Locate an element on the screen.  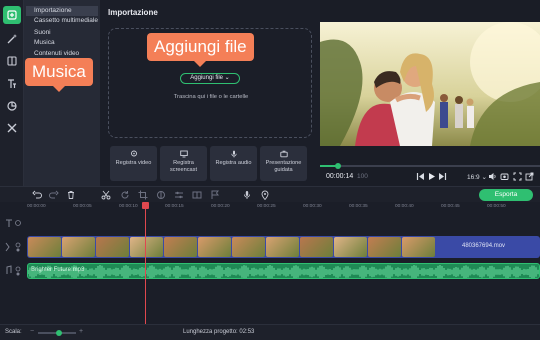
webcam-icon is located at coordinates (133, 153).